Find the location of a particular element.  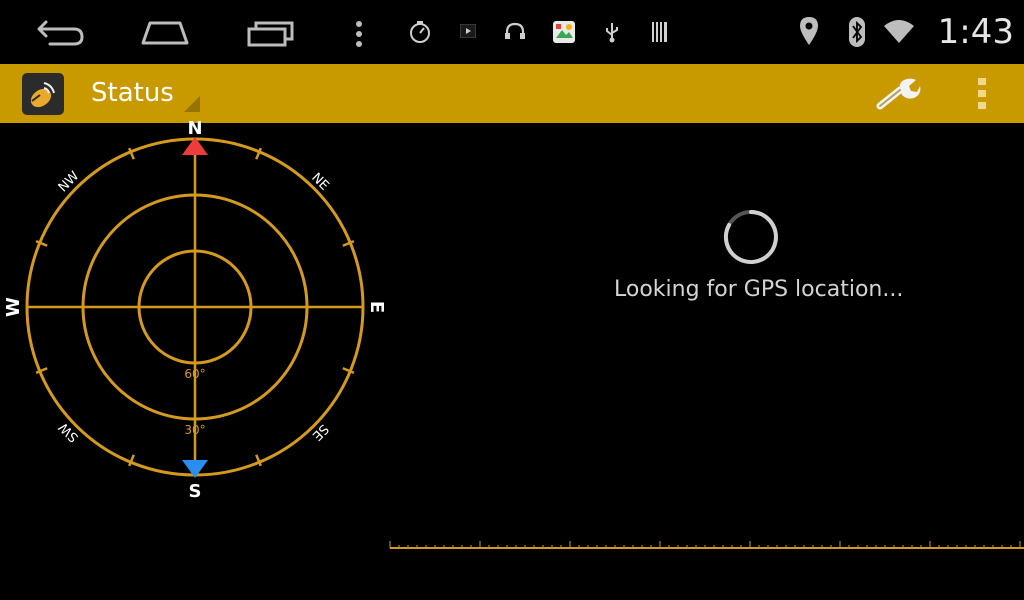

system-status-bar: 1:43 is located at coordinates (512, 32).